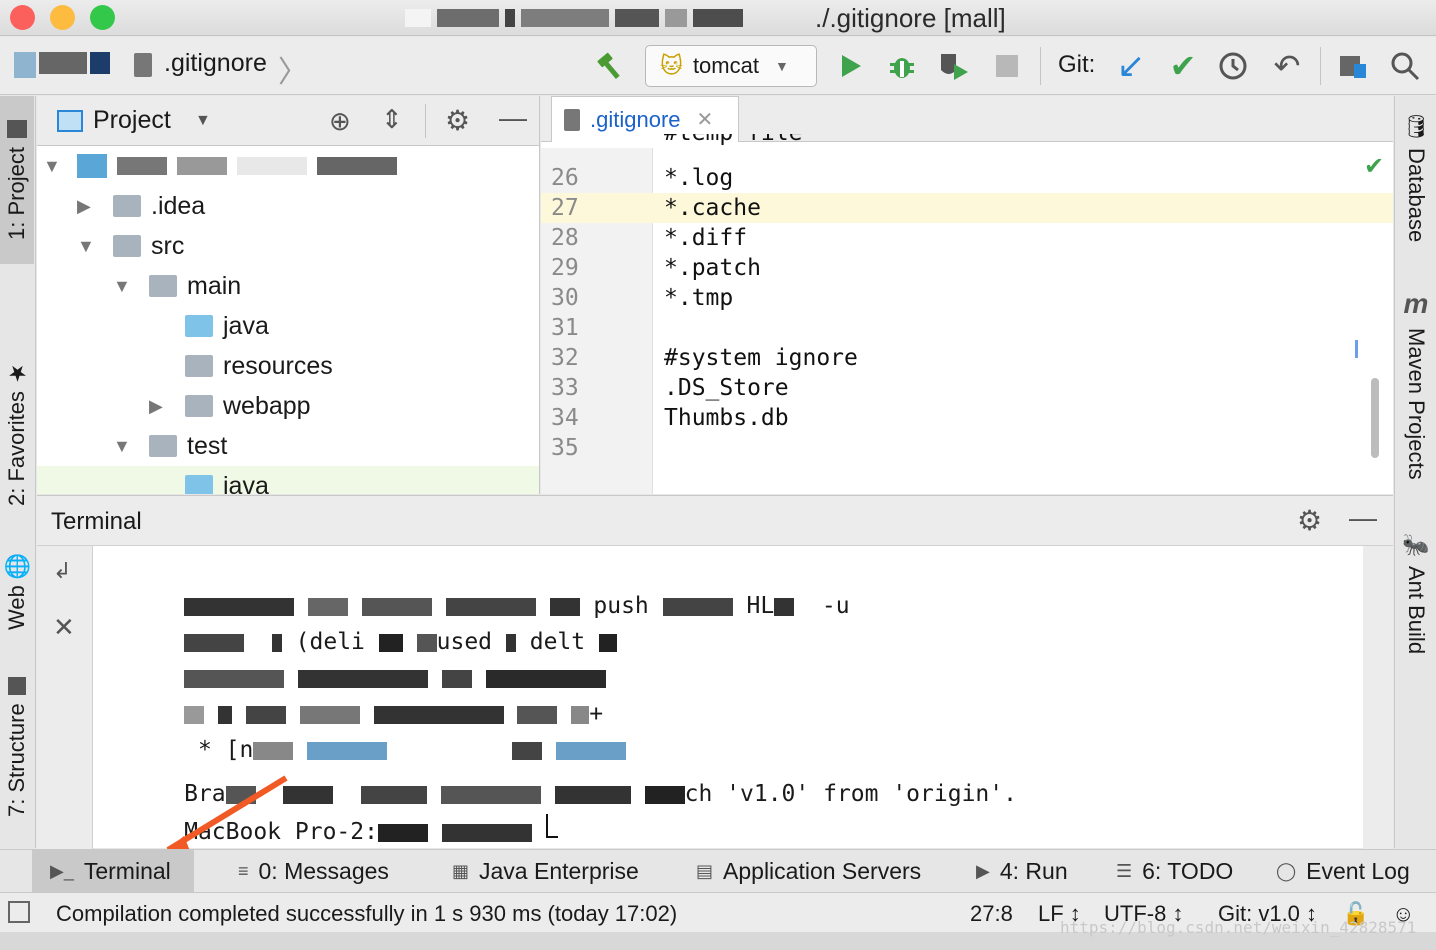 The image size is (1436, 950). I want to click on code-line: 35, so click(967, 448).